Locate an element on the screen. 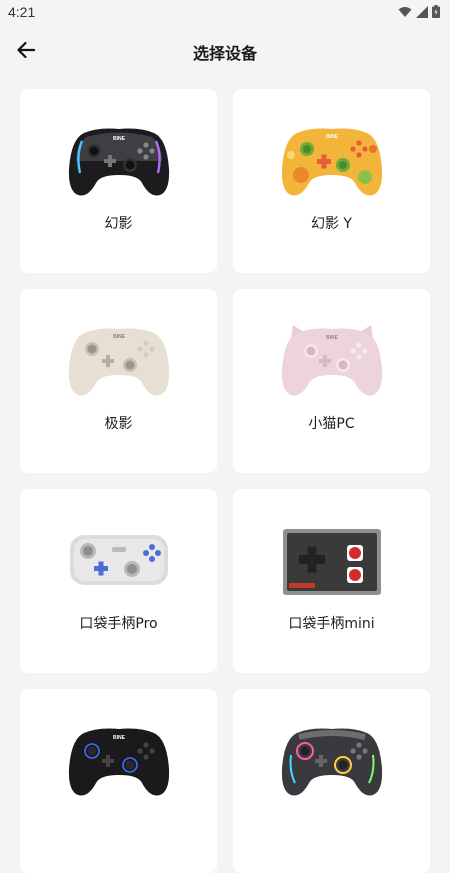 This screenshot has height=873, width=450. device-name: 幻影 is located at coordinates (118, 224).